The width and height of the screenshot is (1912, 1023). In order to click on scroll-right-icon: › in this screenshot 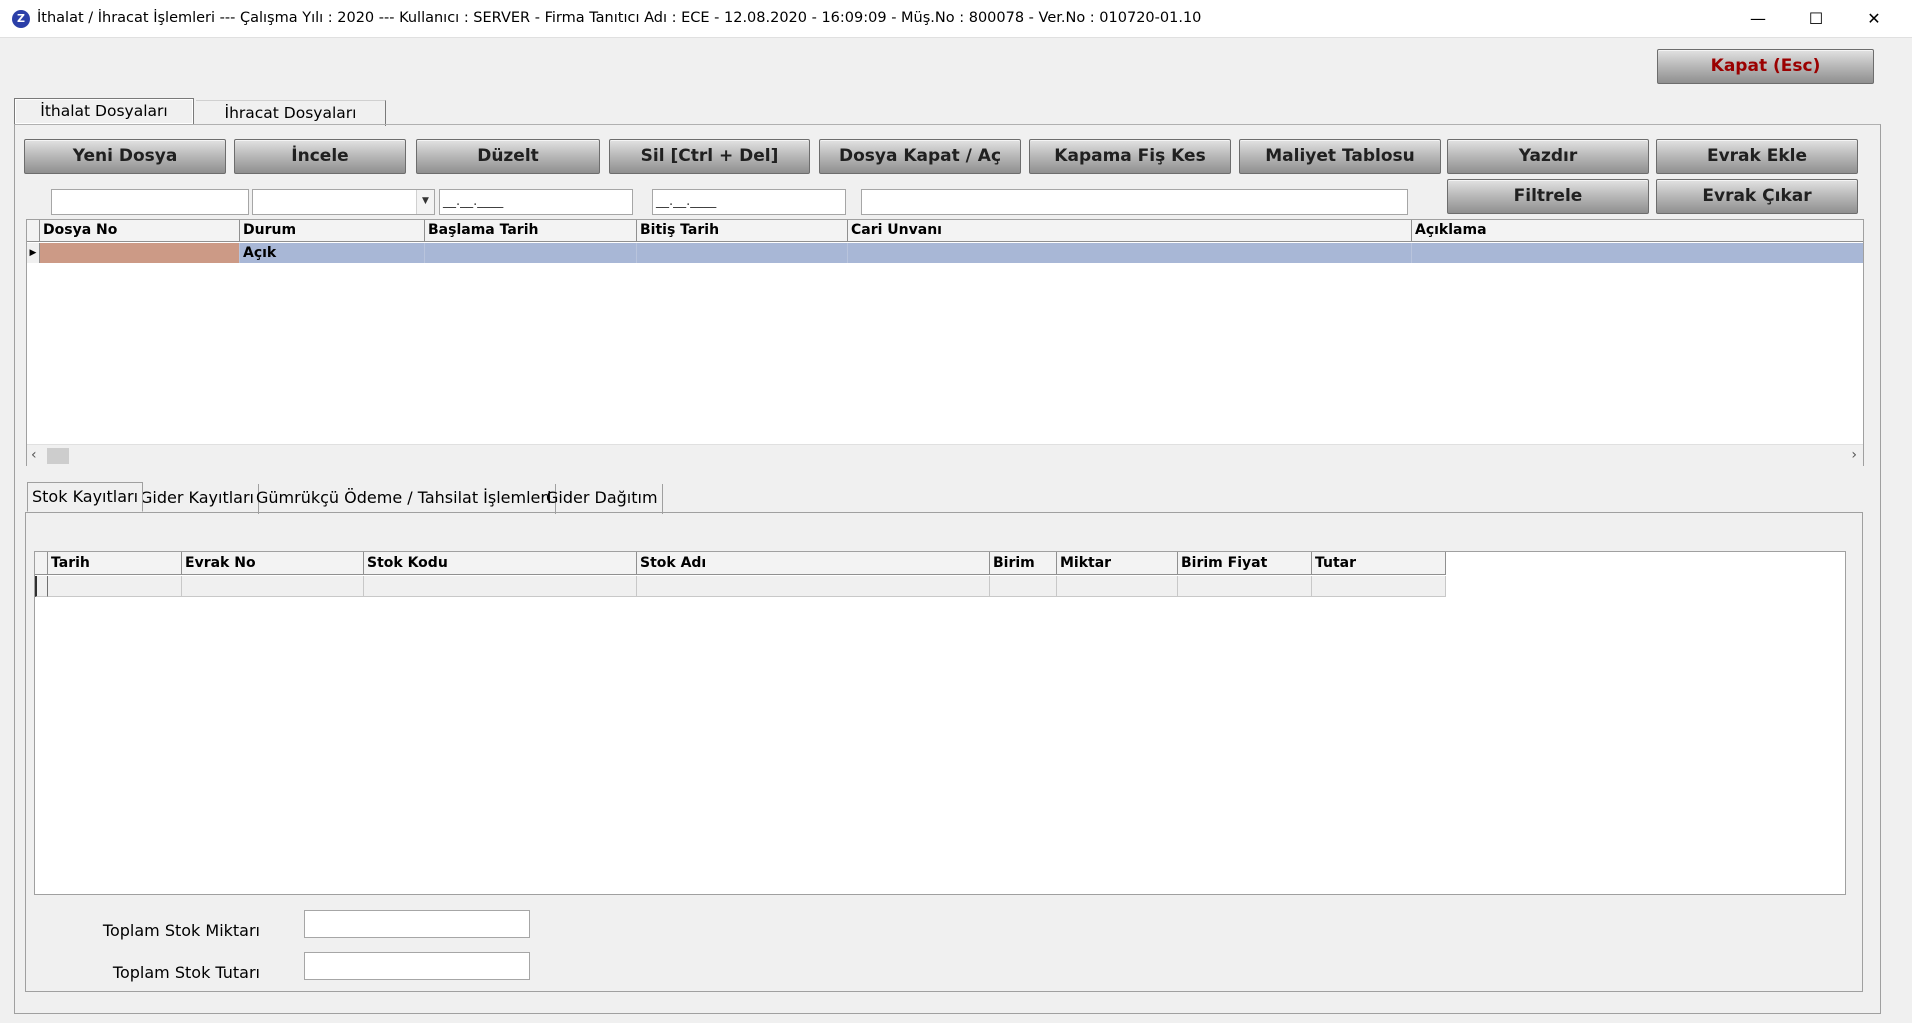, I will do `click(1854, 455)`.